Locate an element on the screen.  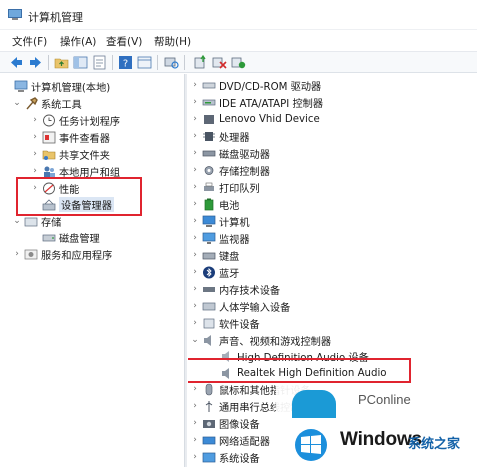
pconline-banner: PConline is located at coordinates (376, 403).